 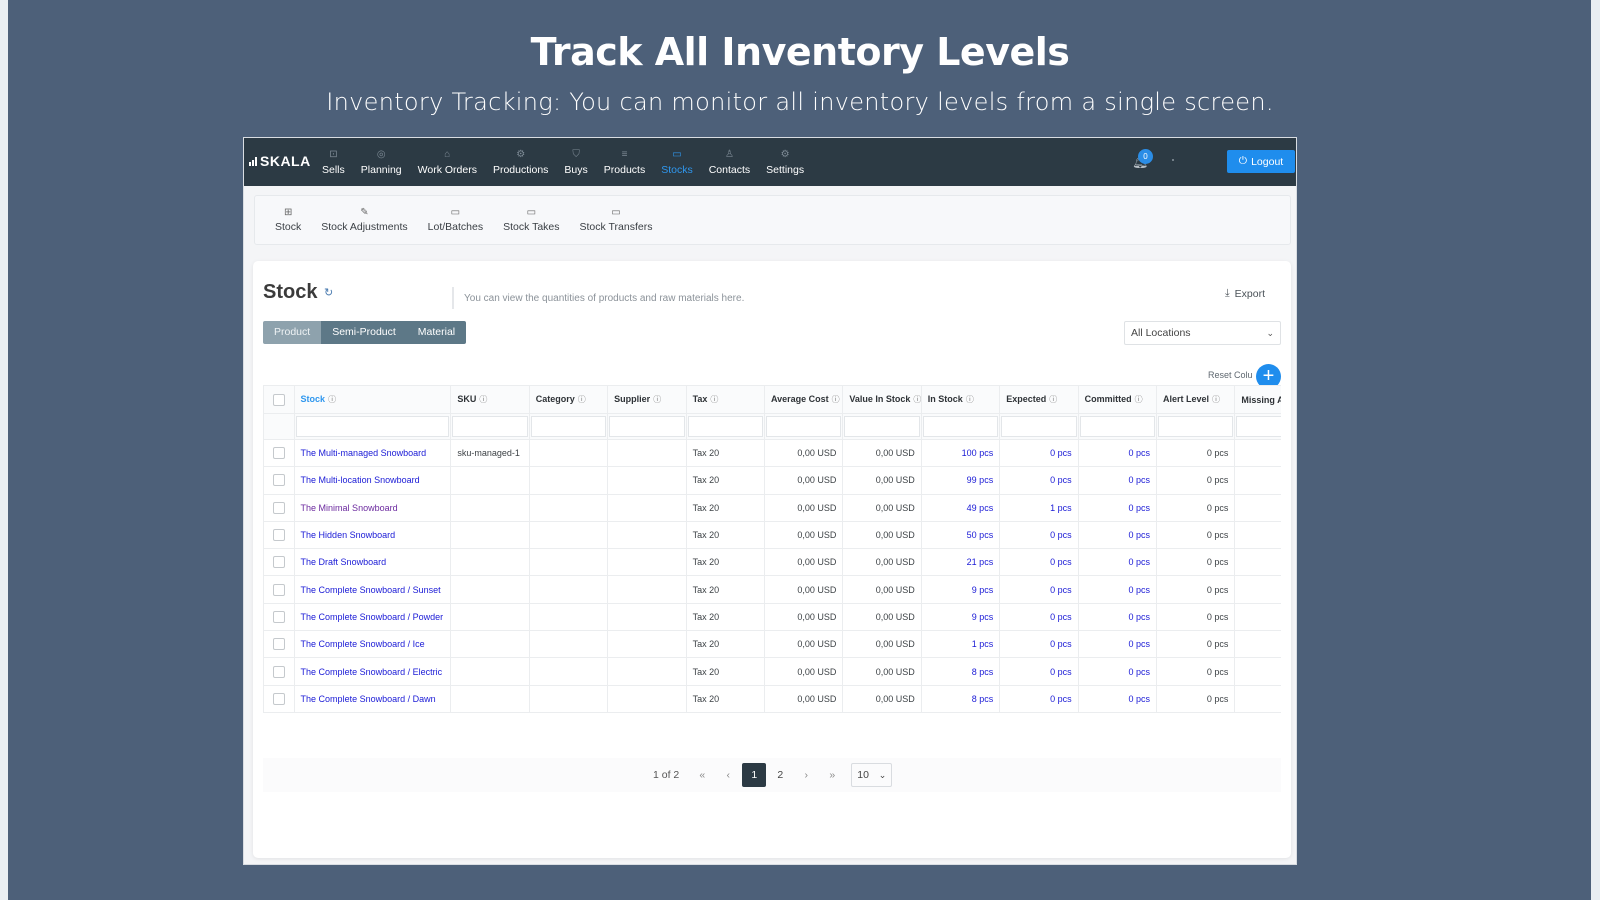 What do you see at coordinates (1257, 399) in the screenshot?
I see `column-header-missing-amou: Missing Amou` at bounding box center [1257, 399].